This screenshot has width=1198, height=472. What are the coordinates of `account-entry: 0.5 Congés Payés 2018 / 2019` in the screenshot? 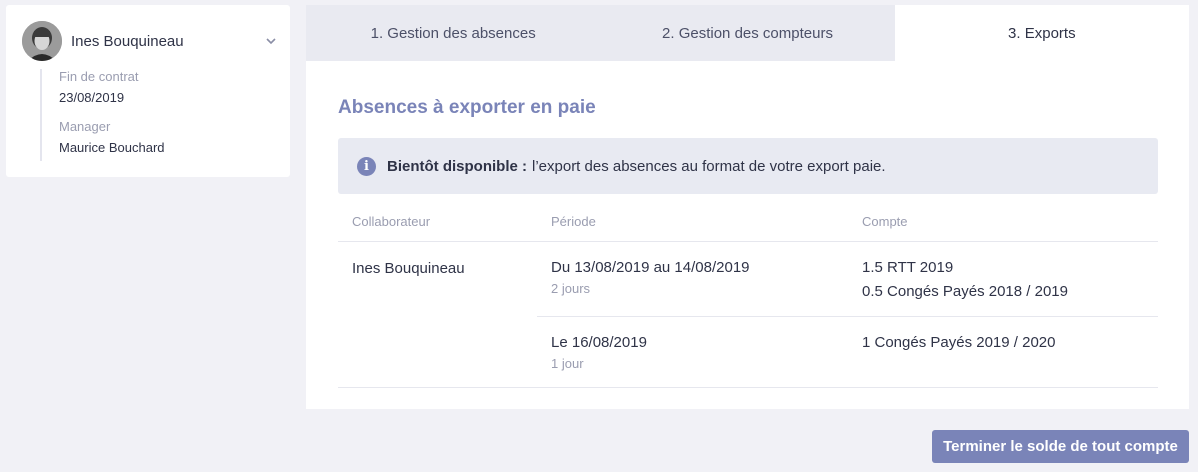 It's located at (965, 291).